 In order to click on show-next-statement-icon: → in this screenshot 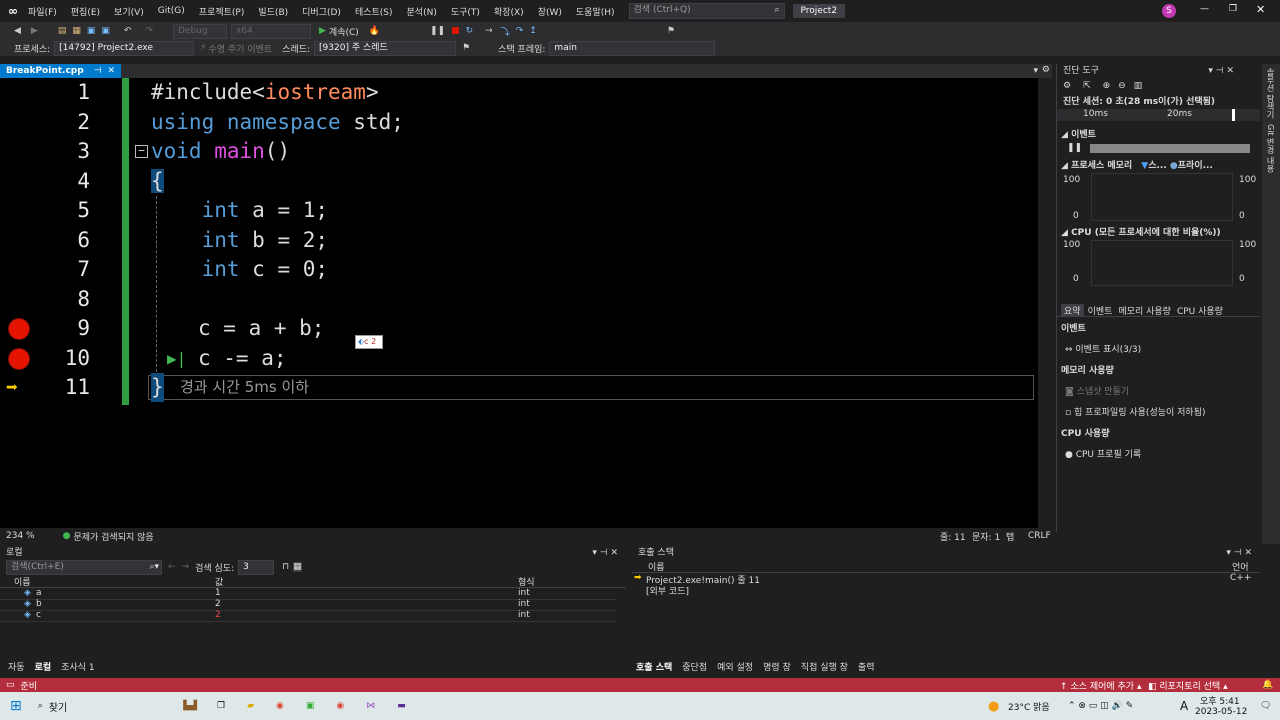, I will do `click(489, 31)`.